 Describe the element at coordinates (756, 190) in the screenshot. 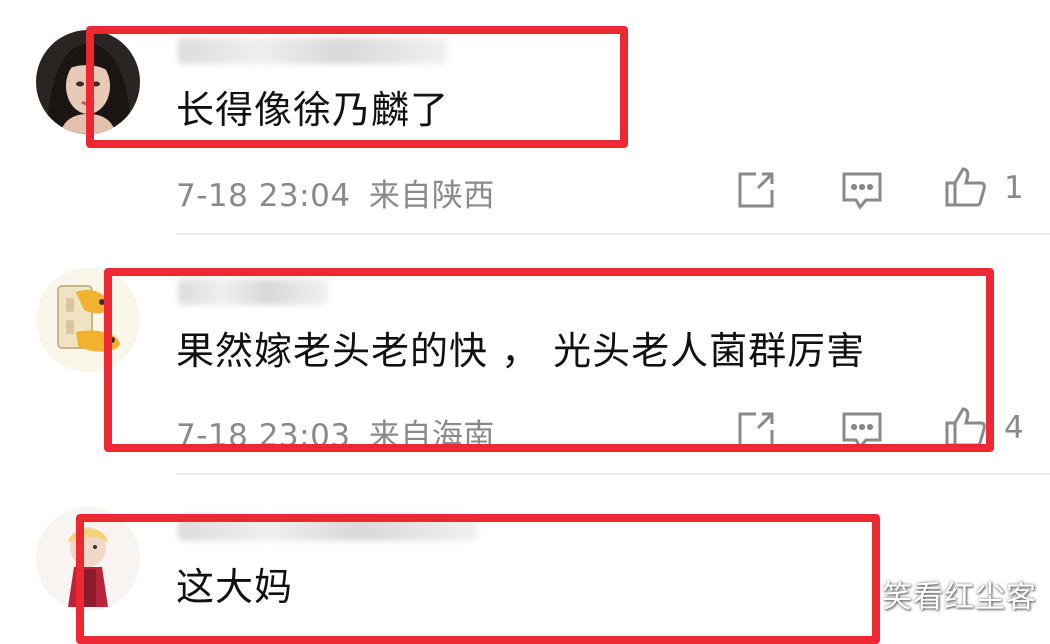

I see `share-icon` at that location.